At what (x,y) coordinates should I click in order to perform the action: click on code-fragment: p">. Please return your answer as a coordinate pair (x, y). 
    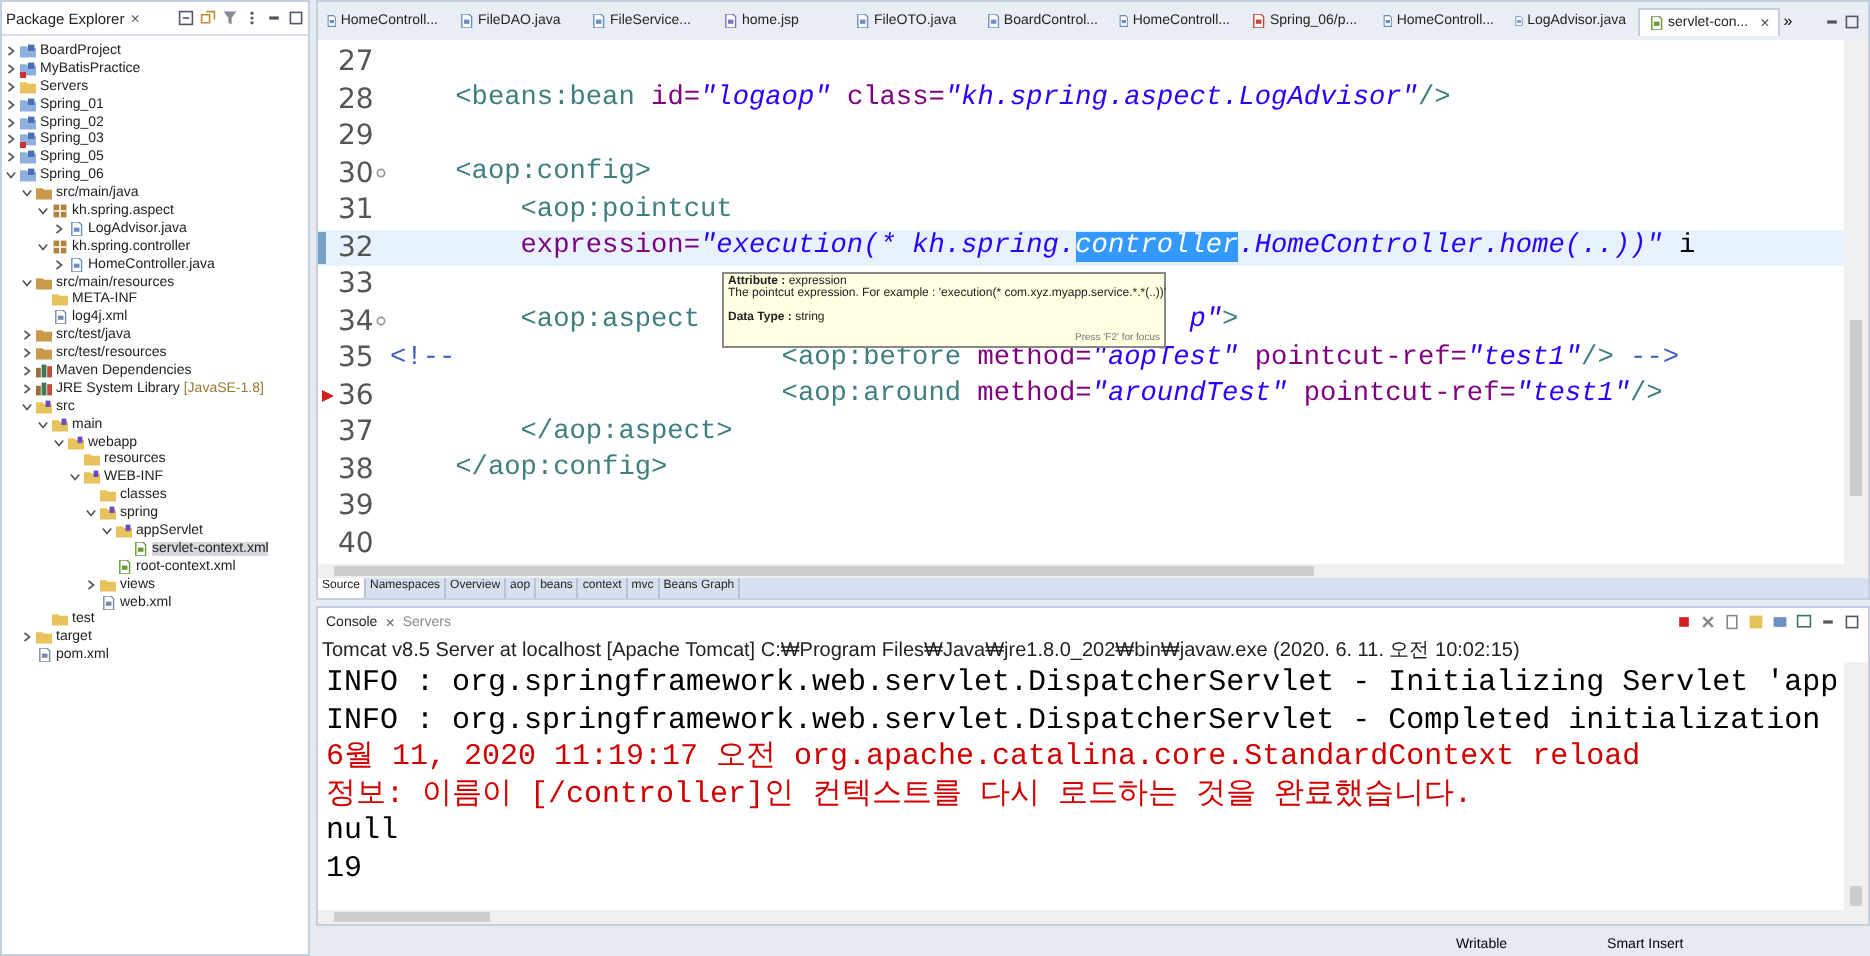
    Looking at the image, I should click on (1214, 321).